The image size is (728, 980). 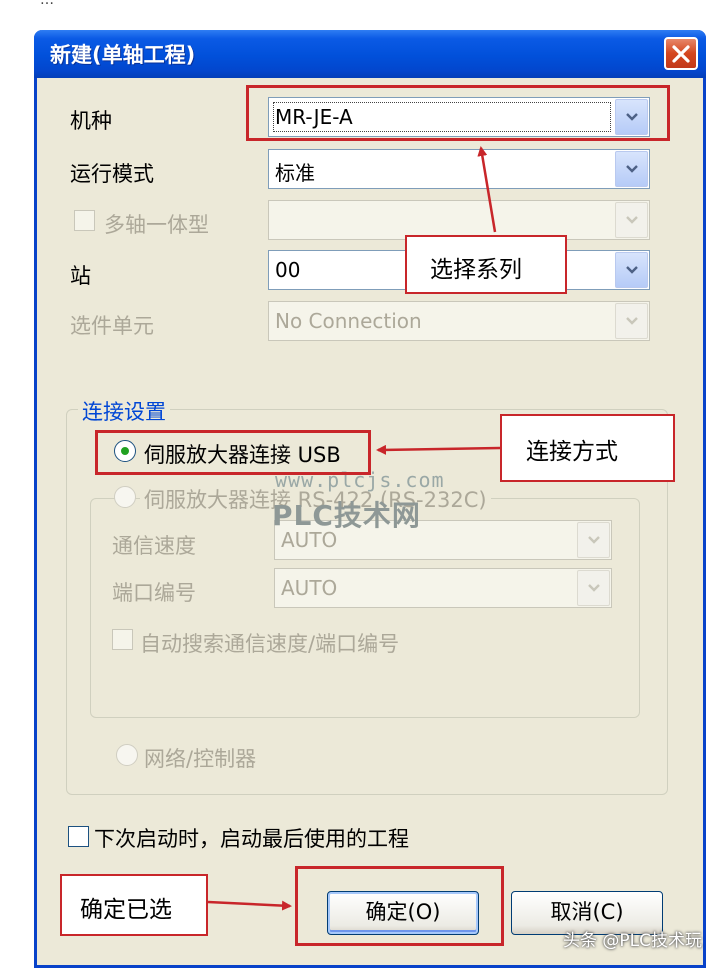 I want to click on select-series-arrow, so click(x=487, y=189).